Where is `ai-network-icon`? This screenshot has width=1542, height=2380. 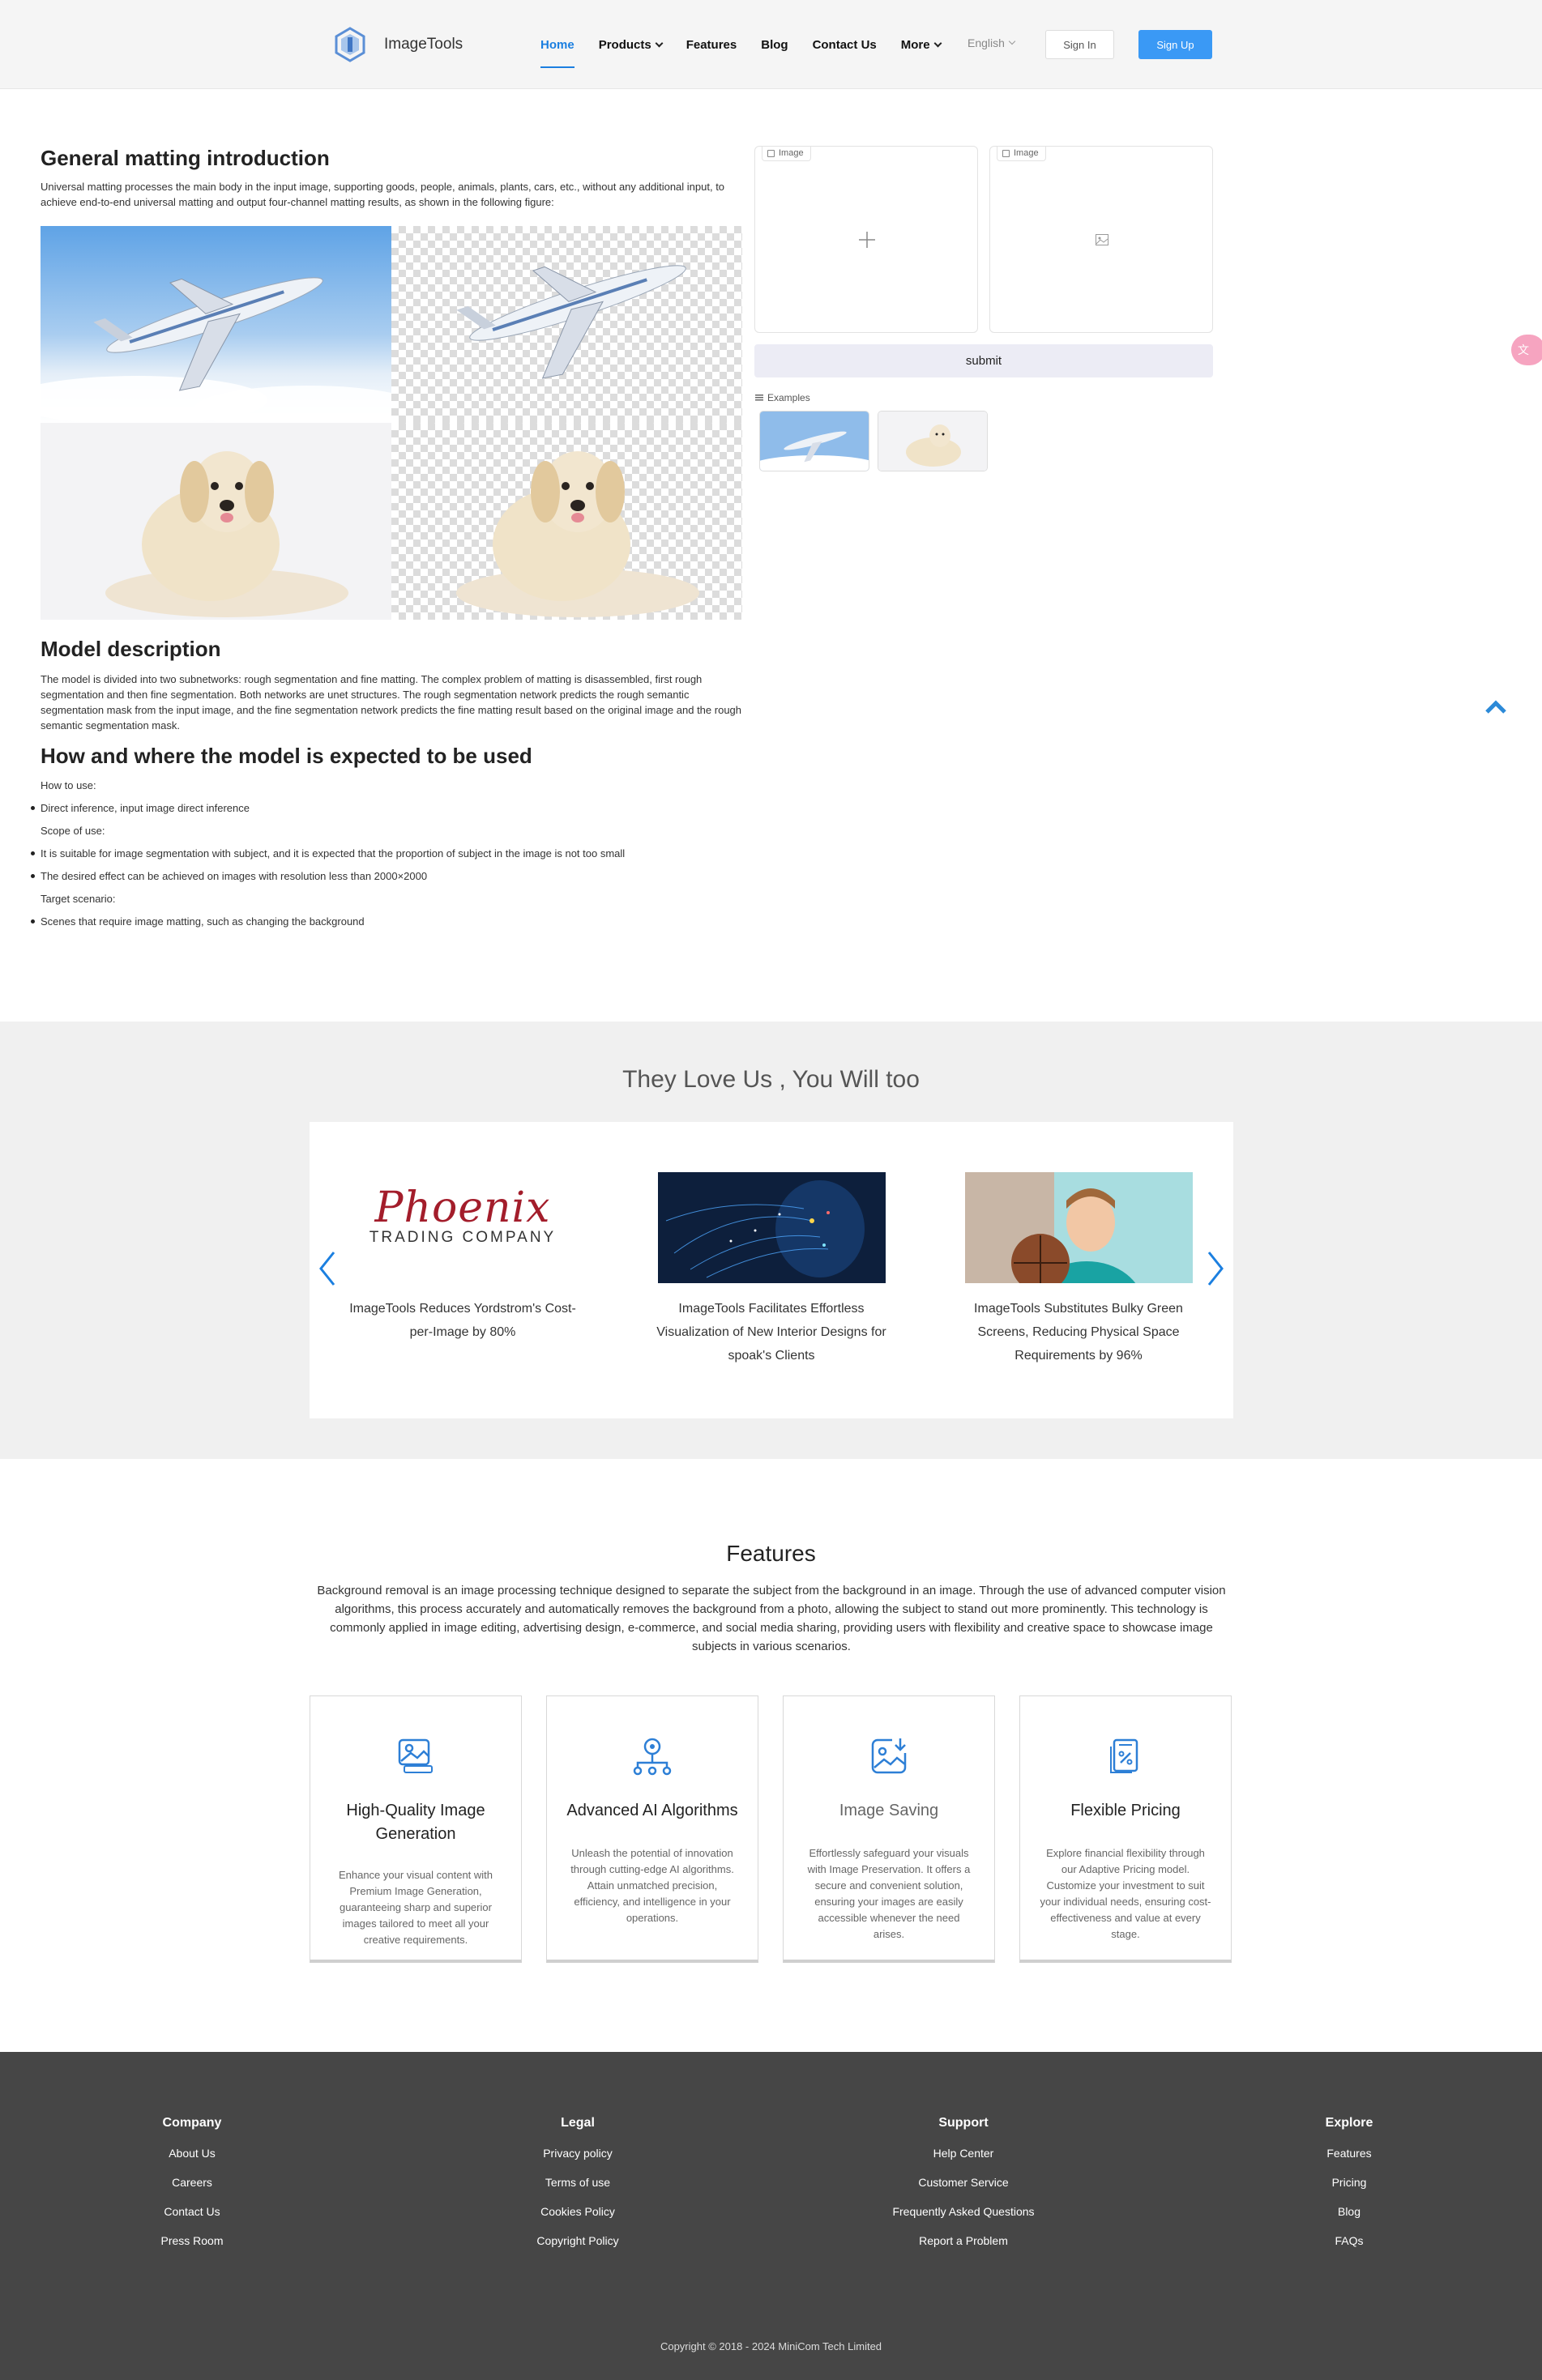 ai-network-icon is located at coordinates (652, 1757).